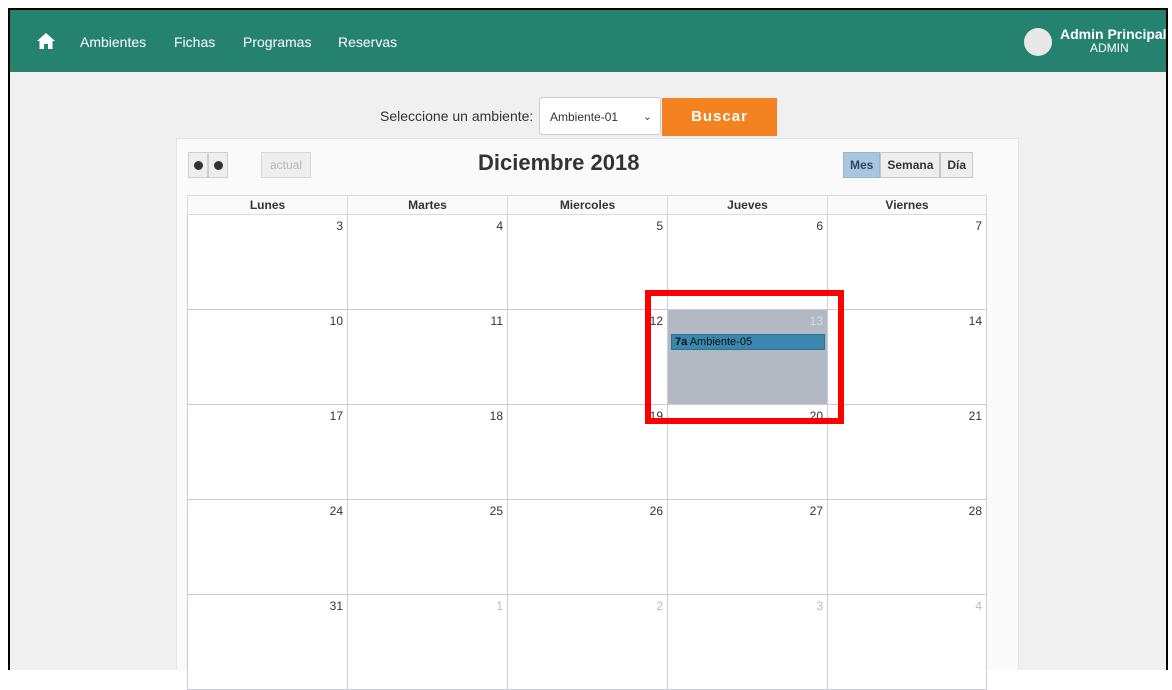 Image resolution: width=1172 pixels, height=690 pixels. What do you see at coordinates (496, 511) in the screenshot?
I see `day-number: 25` at bounding box center [496, 511].